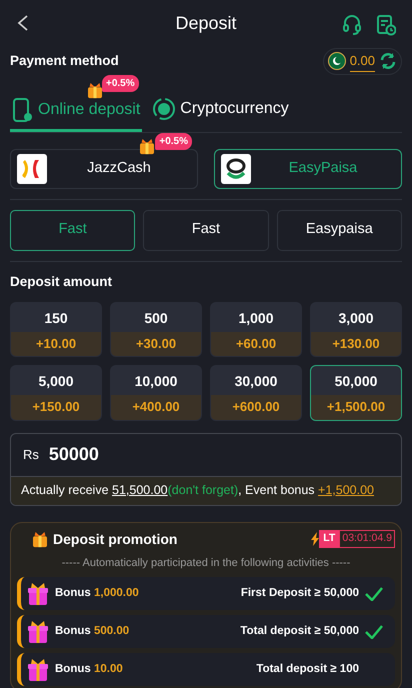 Image resolution: width=412 pixels, height=688 pixels. Describe the element at coordinates (206, 563) in the screenshot. I see `promotion-subtitle: ----- Automatically participated in the following activities -----` at that location.